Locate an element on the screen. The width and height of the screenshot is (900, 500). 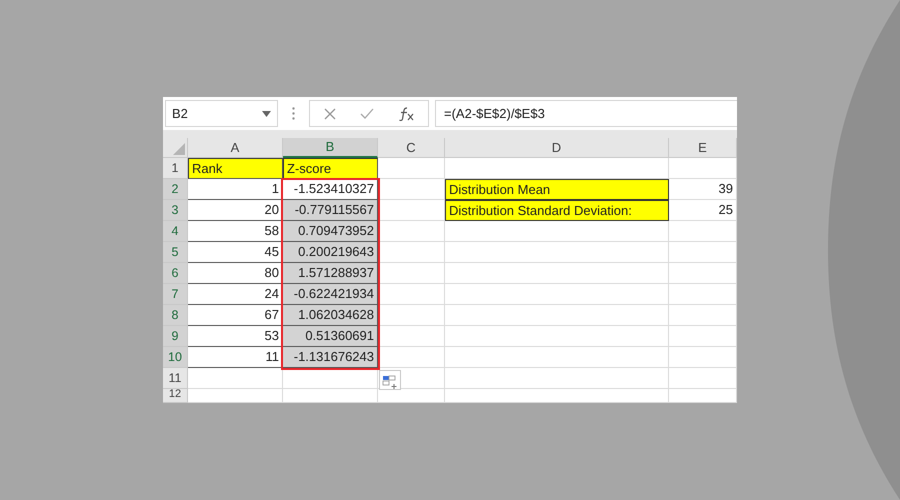
table-cell: -0.779115567 is located at coordinates (330, 210).